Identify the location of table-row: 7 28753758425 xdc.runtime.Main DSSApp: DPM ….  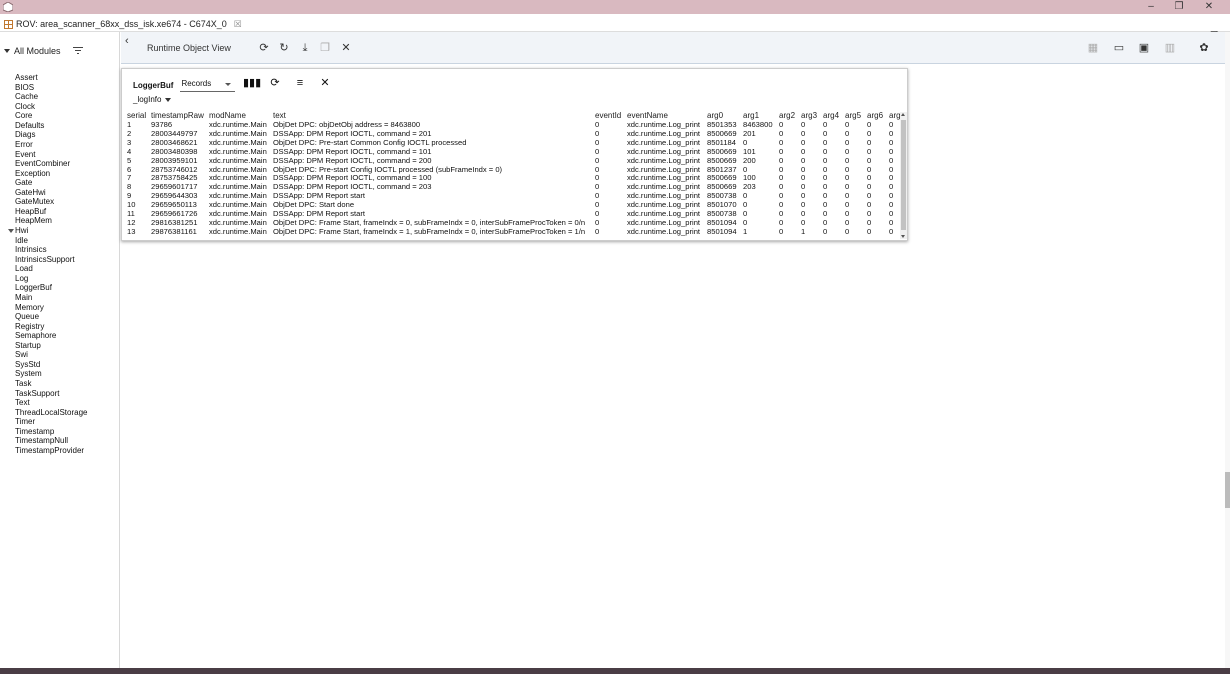
(514, 178).